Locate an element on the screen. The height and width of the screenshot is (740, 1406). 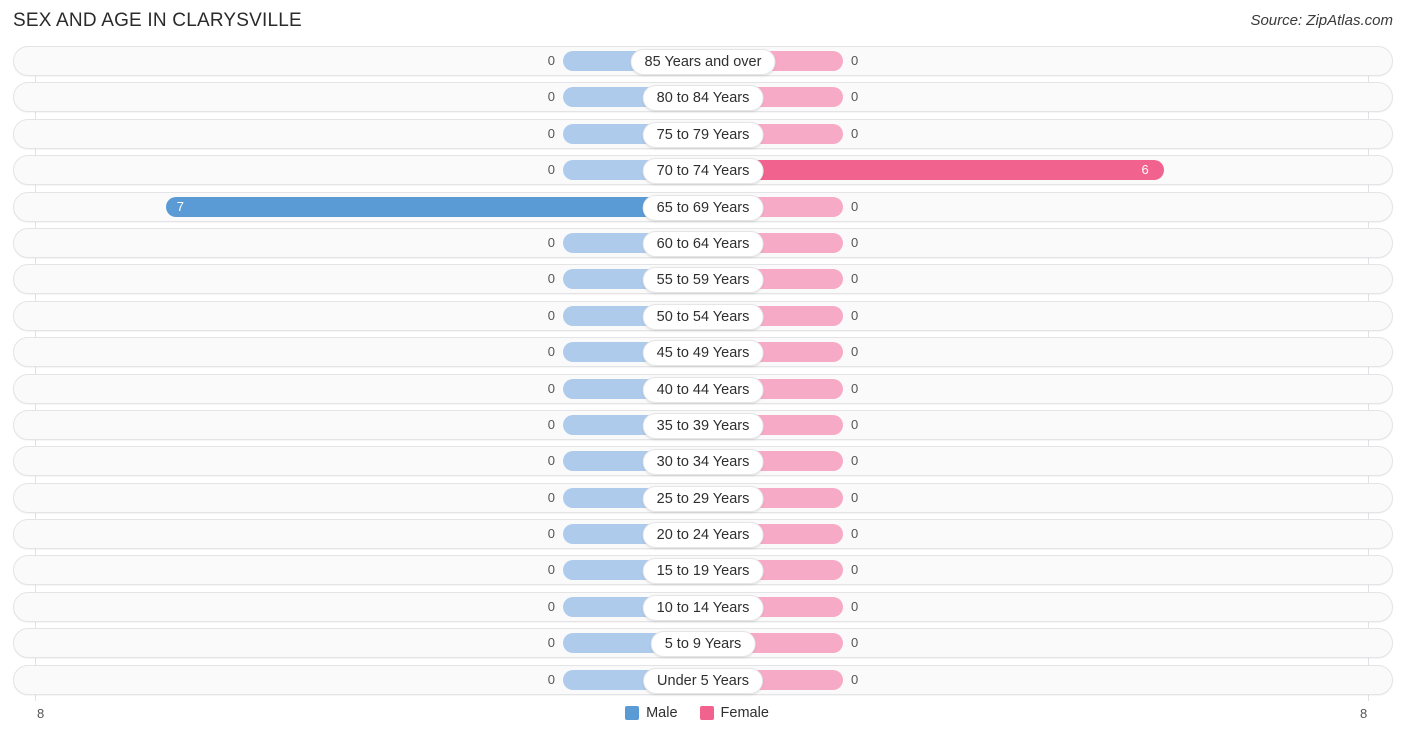
male-bar is located at coordinates (434, 206).